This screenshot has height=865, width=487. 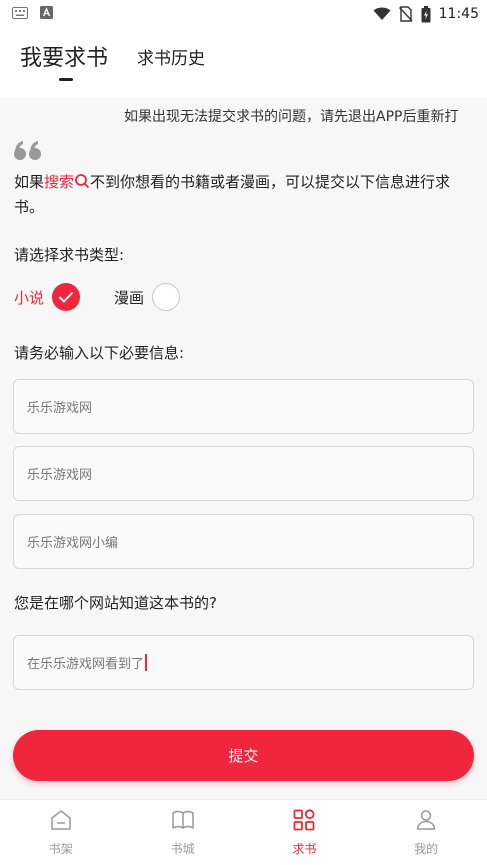 What do you see at coordinates (458, 14) in the screenshot?
I see `status-time: 11:45` at bounding box center [458, 14].